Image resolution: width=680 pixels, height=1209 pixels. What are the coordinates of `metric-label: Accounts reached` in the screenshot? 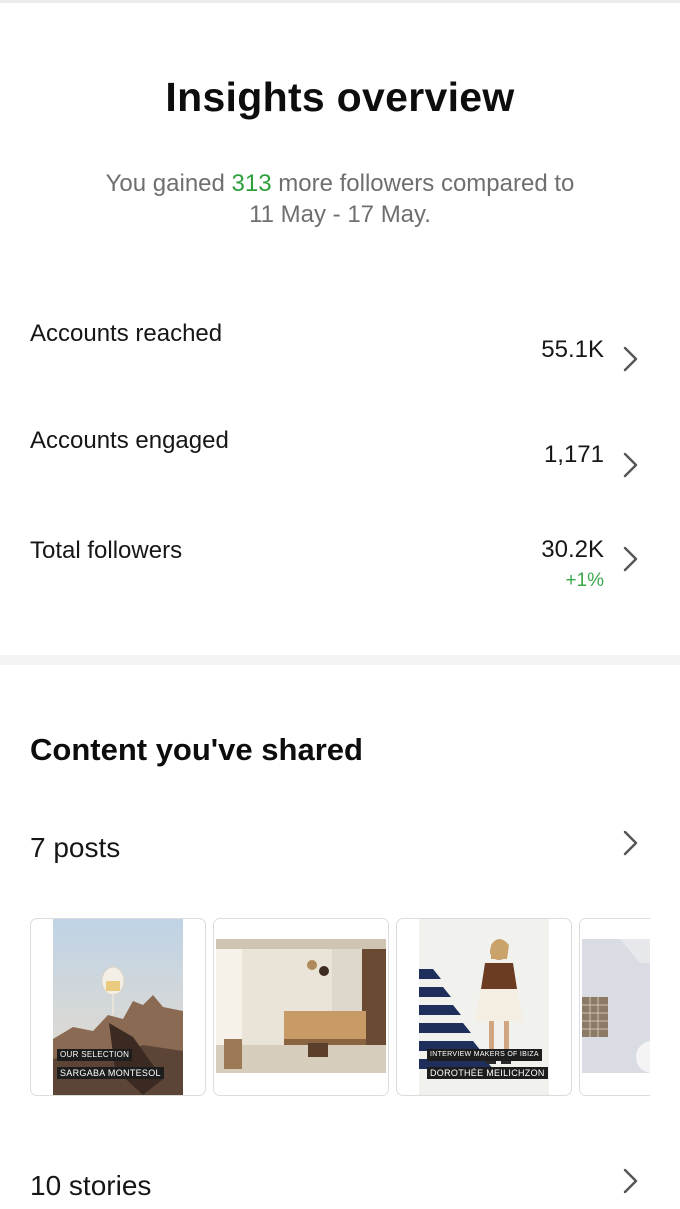 It's located at (126, 333).